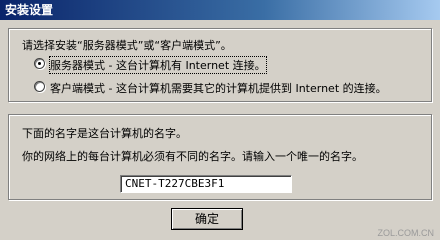 This screenshot has height=240, width=440. Describe the element at coordinates (104, 133) in the screenshot. I see `name-info-line1: 下面的名字是这台计算机的名字。` at that location.